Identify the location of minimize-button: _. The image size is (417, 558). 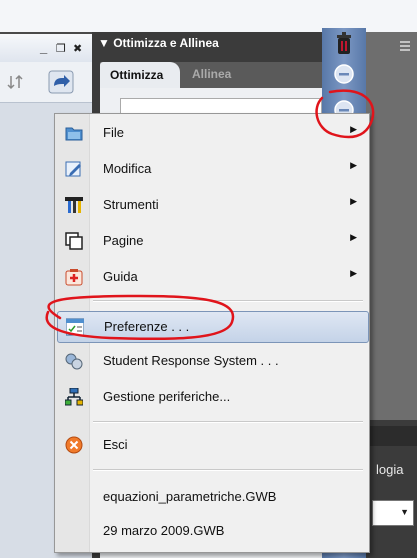
(43, 47).